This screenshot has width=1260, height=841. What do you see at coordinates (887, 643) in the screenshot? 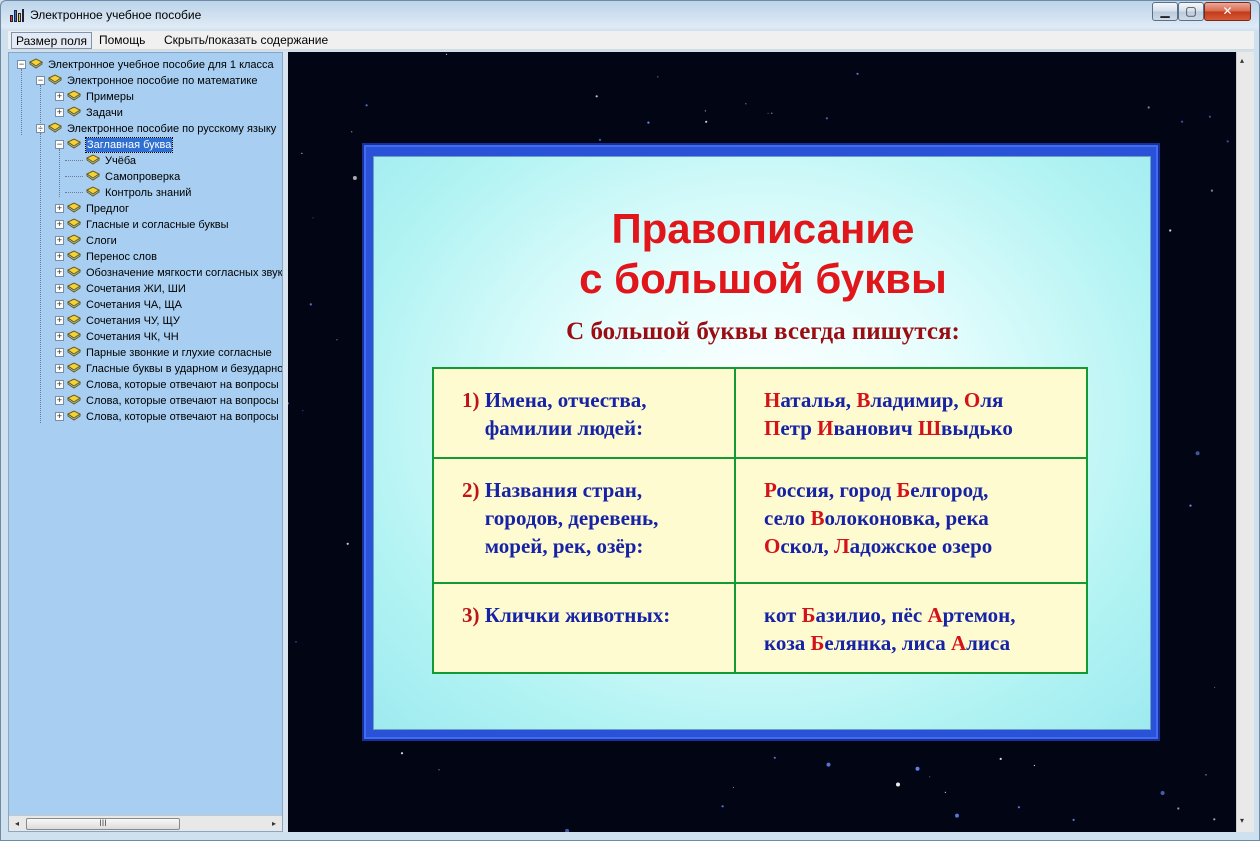
I see `example-text: елянка, лиса` at bounding box center [887, 643].